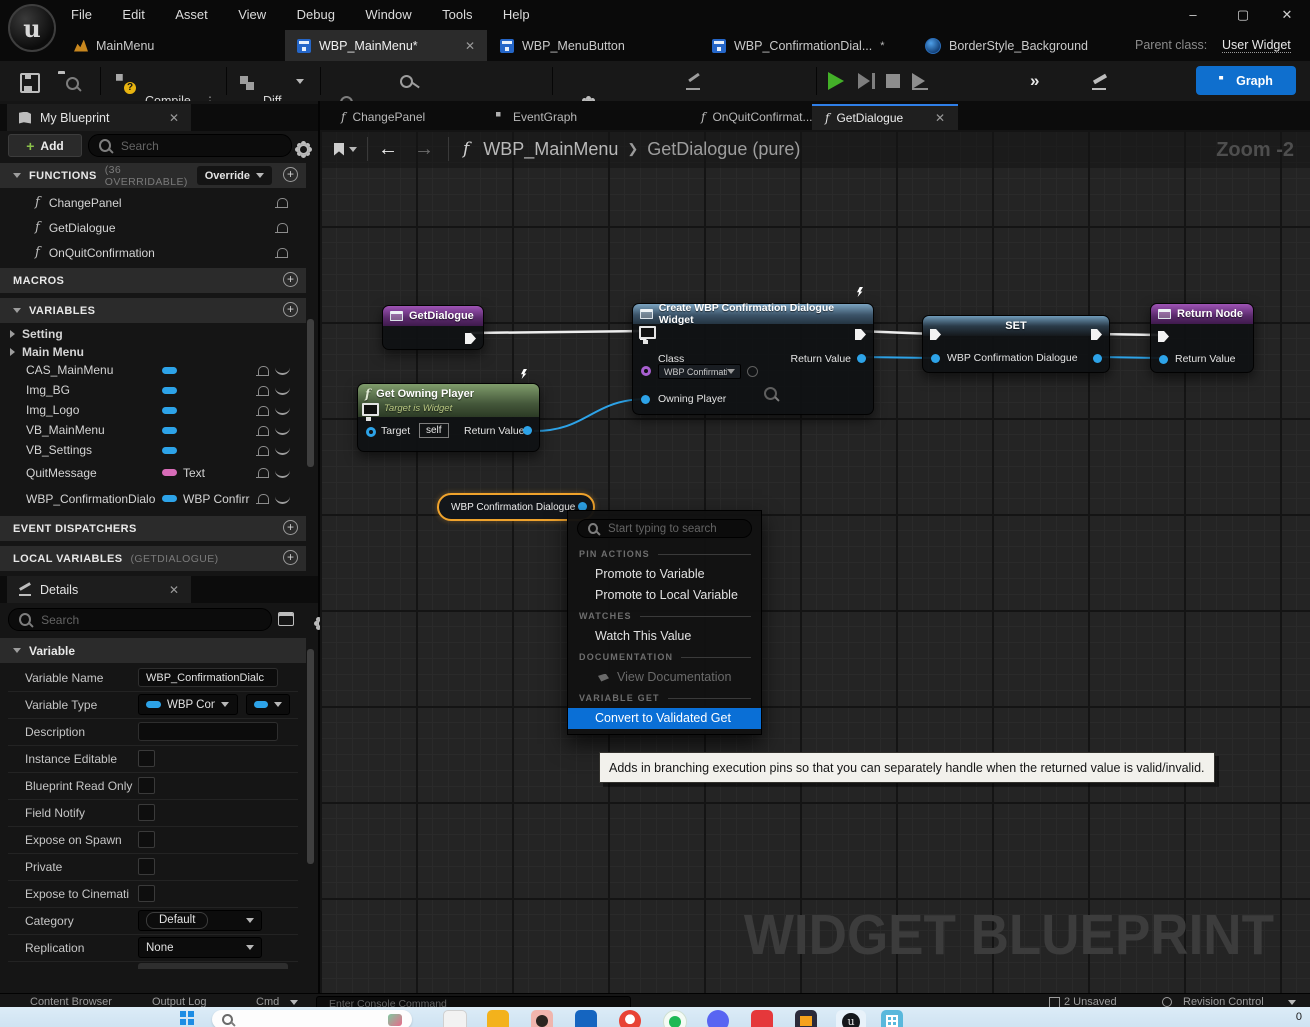  I want to click on nav-back-icon: ←, so click(388, 149).